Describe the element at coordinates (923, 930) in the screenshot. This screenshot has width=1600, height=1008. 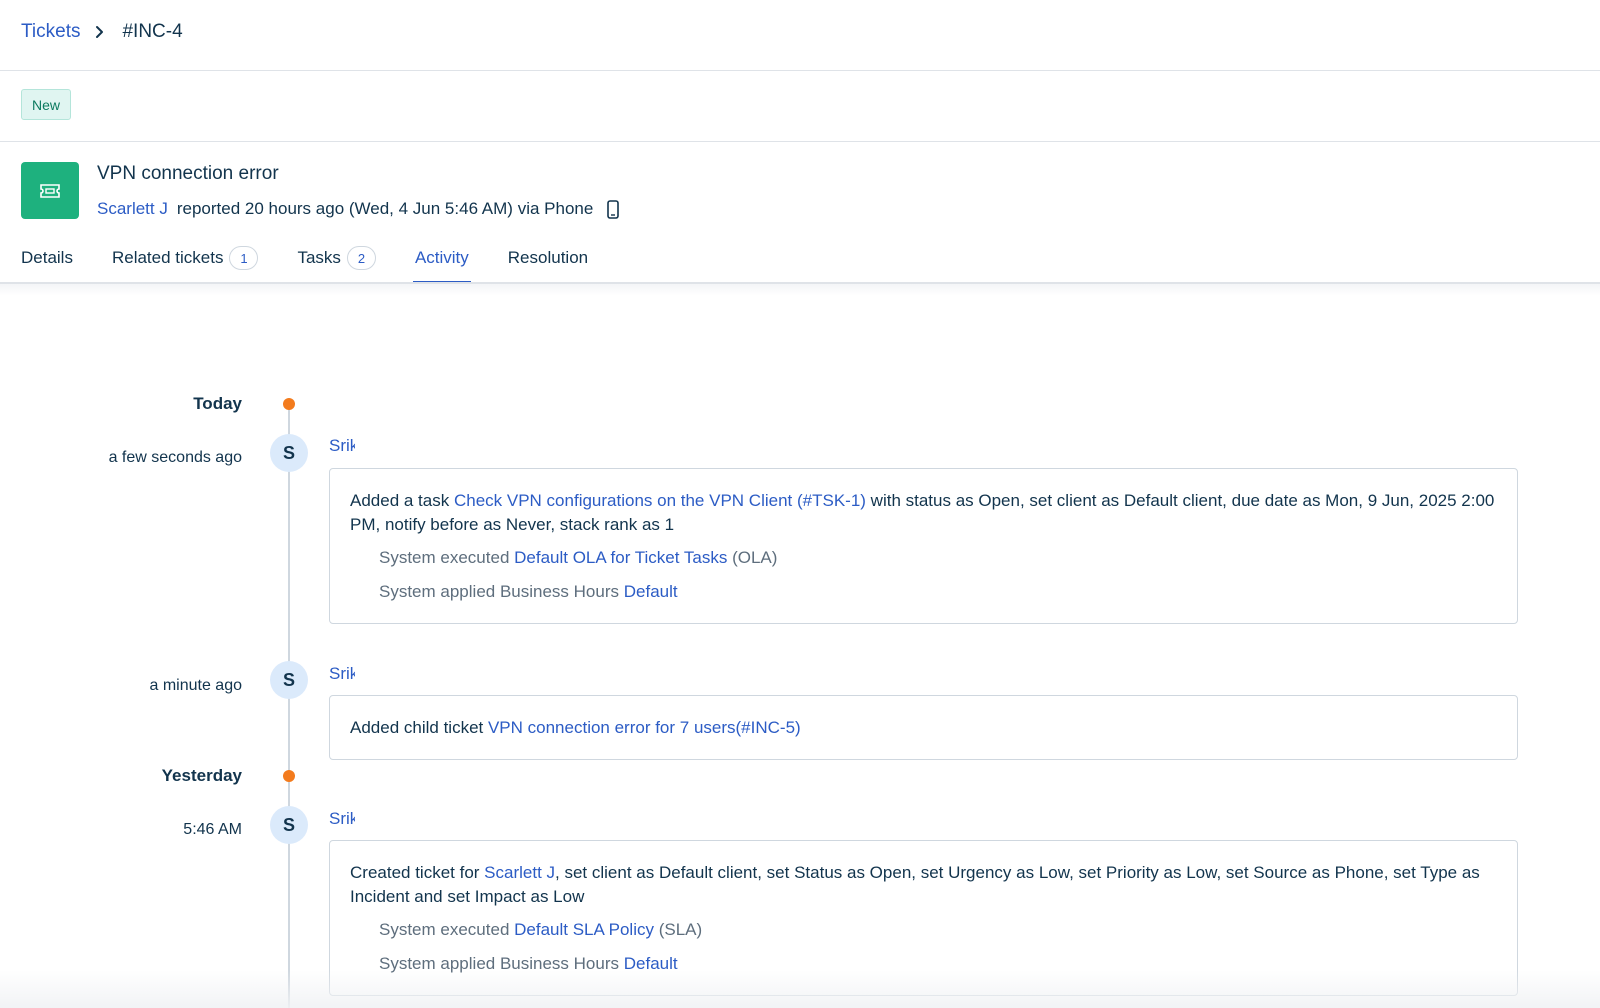
I see `system-line: System executed Default SLA Policy (SLA)` at that location.